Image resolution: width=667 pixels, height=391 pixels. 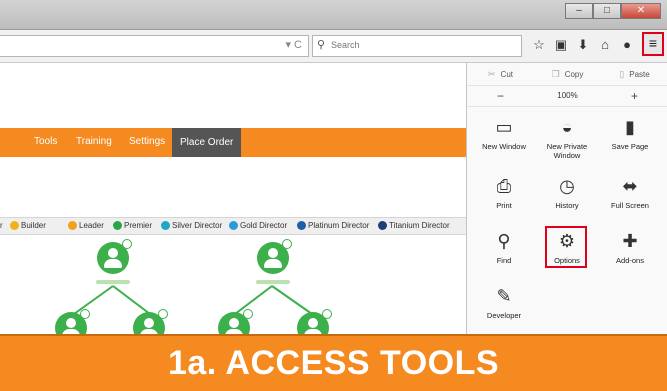 I want to click on zoom-level: 100%, so click(x=567, y=96).